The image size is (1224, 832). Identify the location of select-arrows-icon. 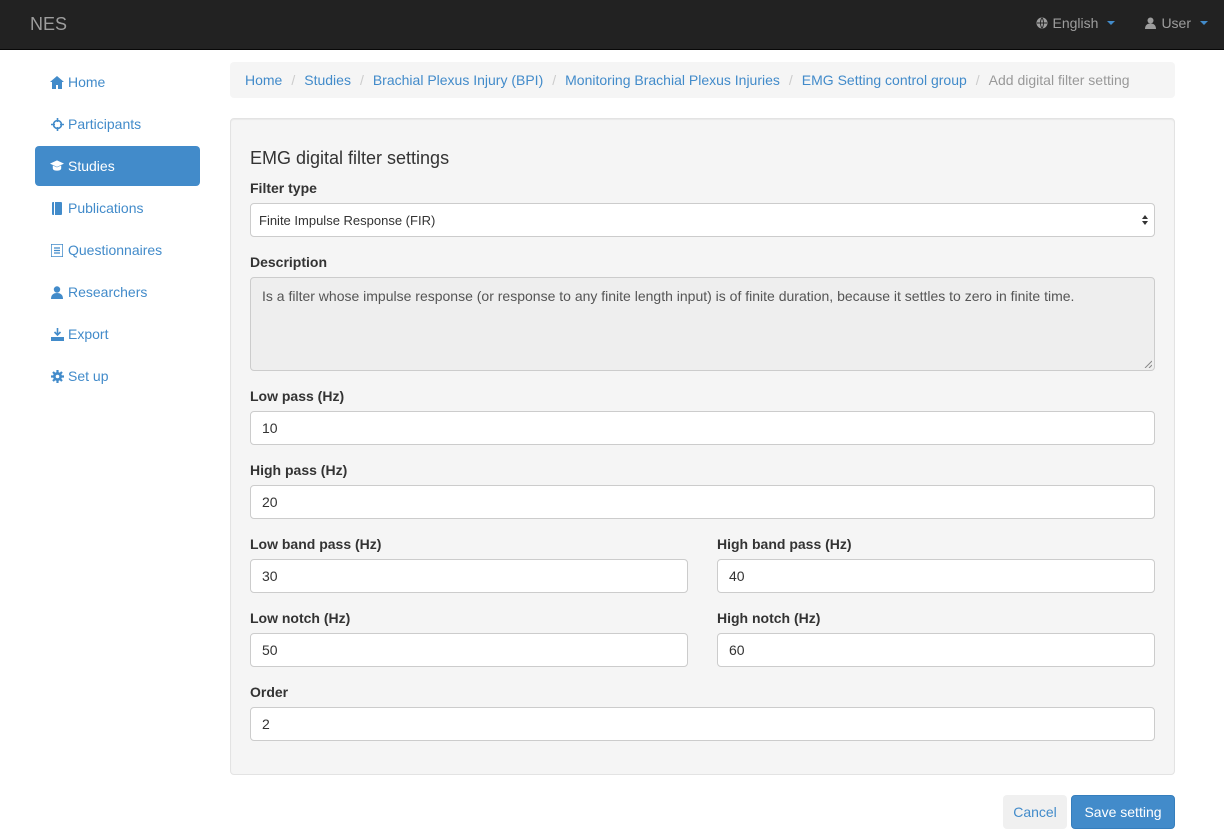
(1145, 220).